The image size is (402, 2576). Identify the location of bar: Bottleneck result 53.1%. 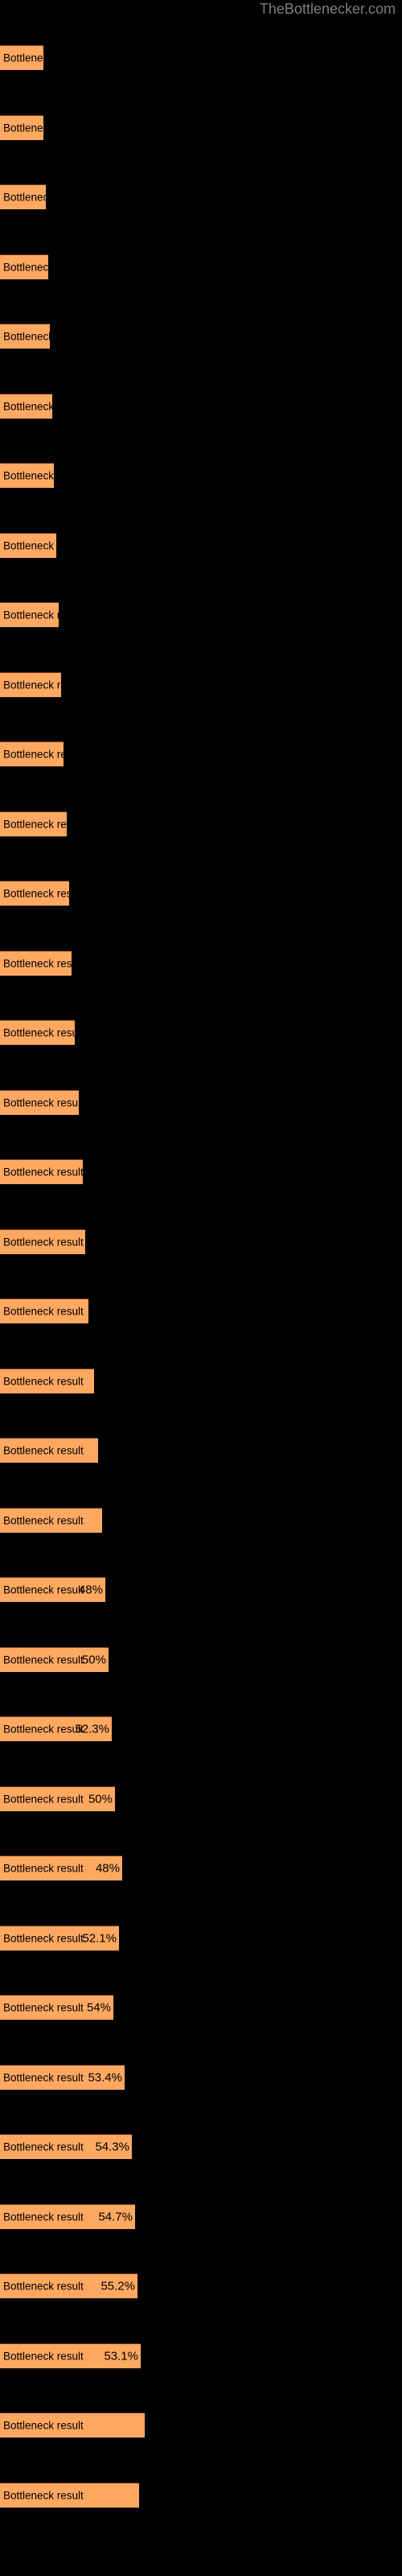
(70, 2355).